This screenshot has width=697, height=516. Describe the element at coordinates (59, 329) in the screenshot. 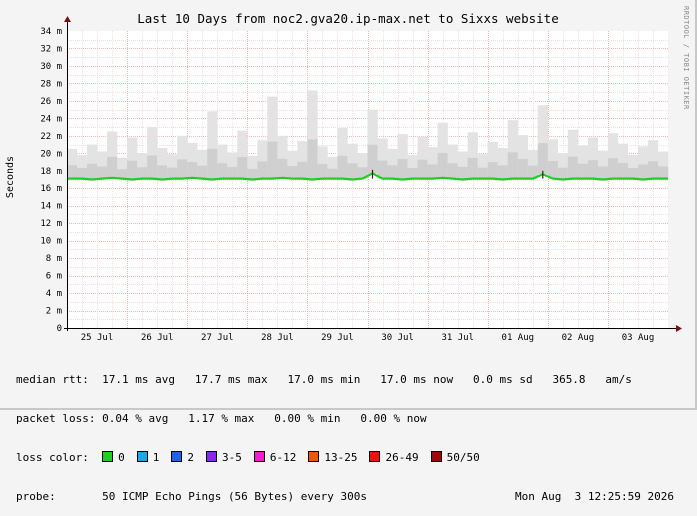

I see `y-tick-label: 0` at that location.